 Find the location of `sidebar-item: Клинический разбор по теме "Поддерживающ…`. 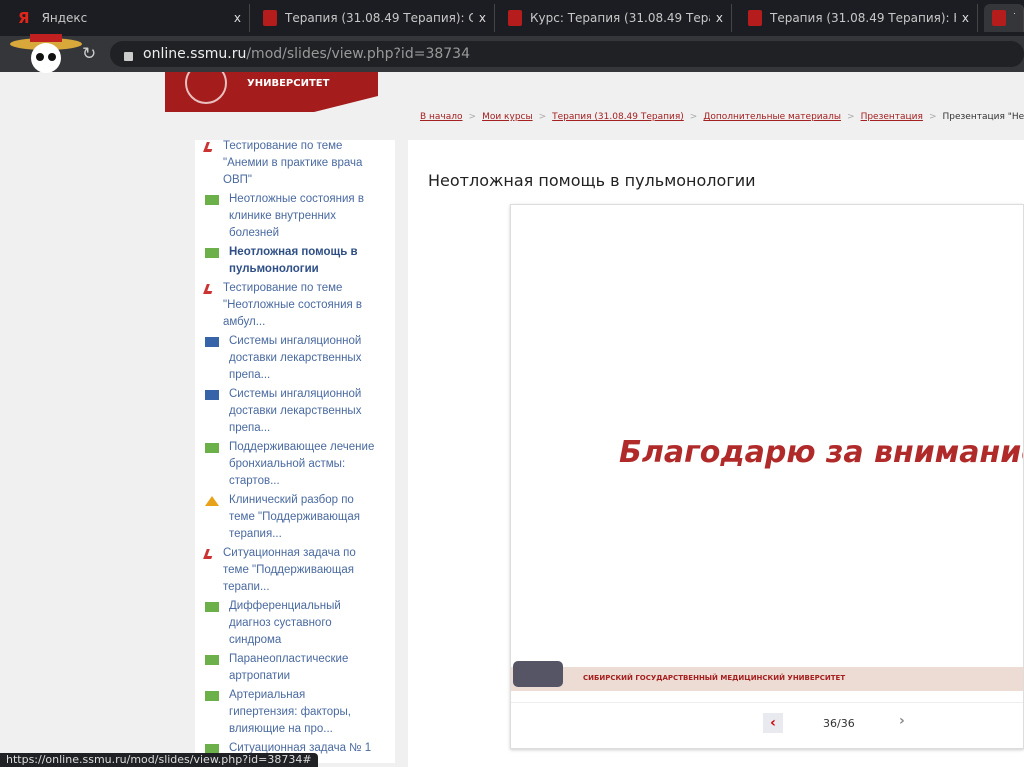

sidebar-item: Клинический разбор по теме "Поддерживающ… is located at coordinates (290, 517).